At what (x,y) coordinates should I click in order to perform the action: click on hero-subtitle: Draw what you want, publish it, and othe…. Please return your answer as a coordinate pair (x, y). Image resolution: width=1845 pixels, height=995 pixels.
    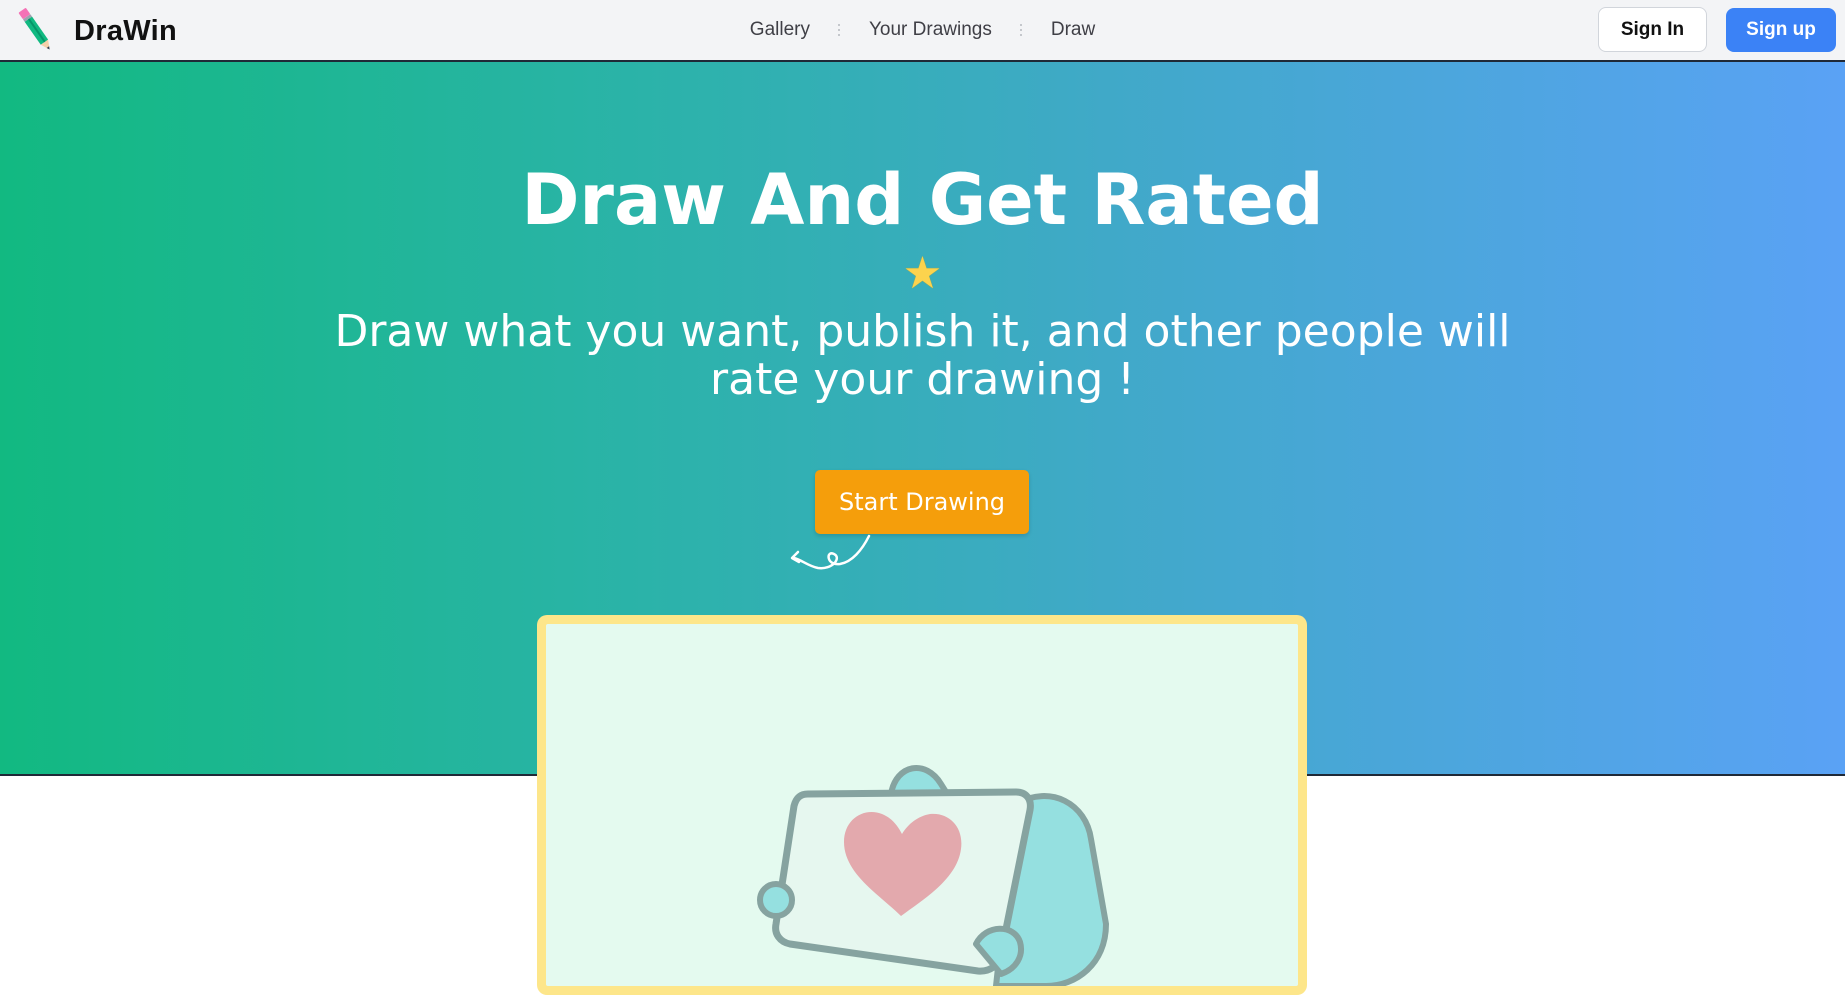
    Looking at the image, I should click on (922, 355).